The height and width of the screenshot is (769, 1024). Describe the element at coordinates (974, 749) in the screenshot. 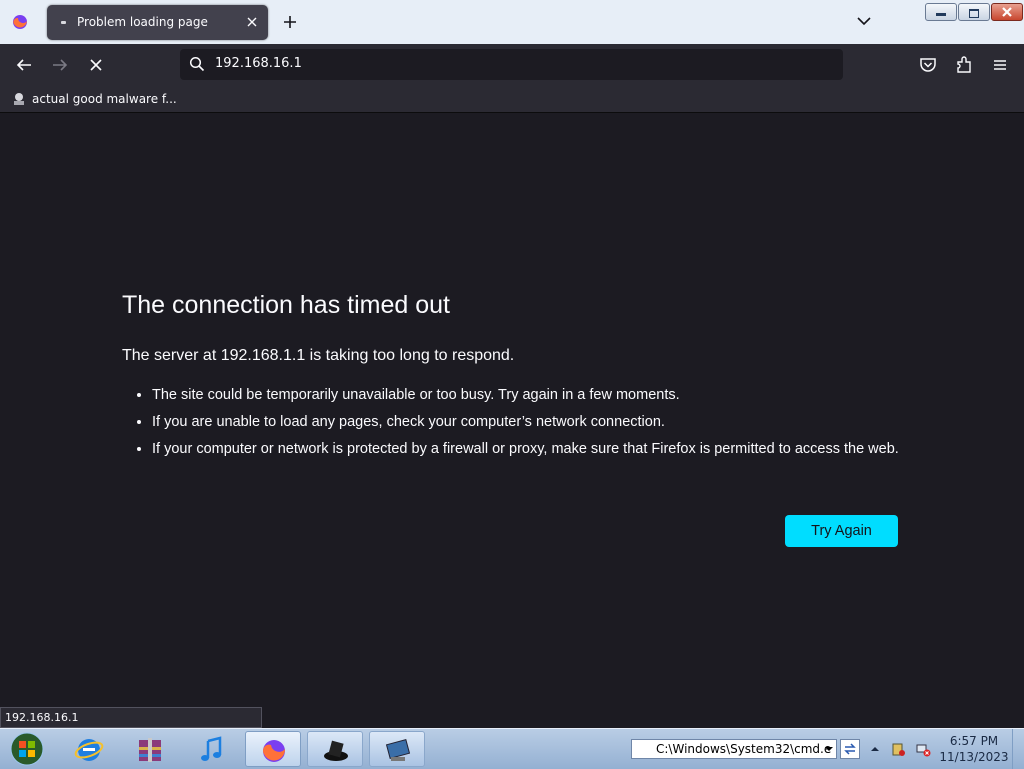

I see `system-clock: 6:57 PM 11/13/2023` at that location.